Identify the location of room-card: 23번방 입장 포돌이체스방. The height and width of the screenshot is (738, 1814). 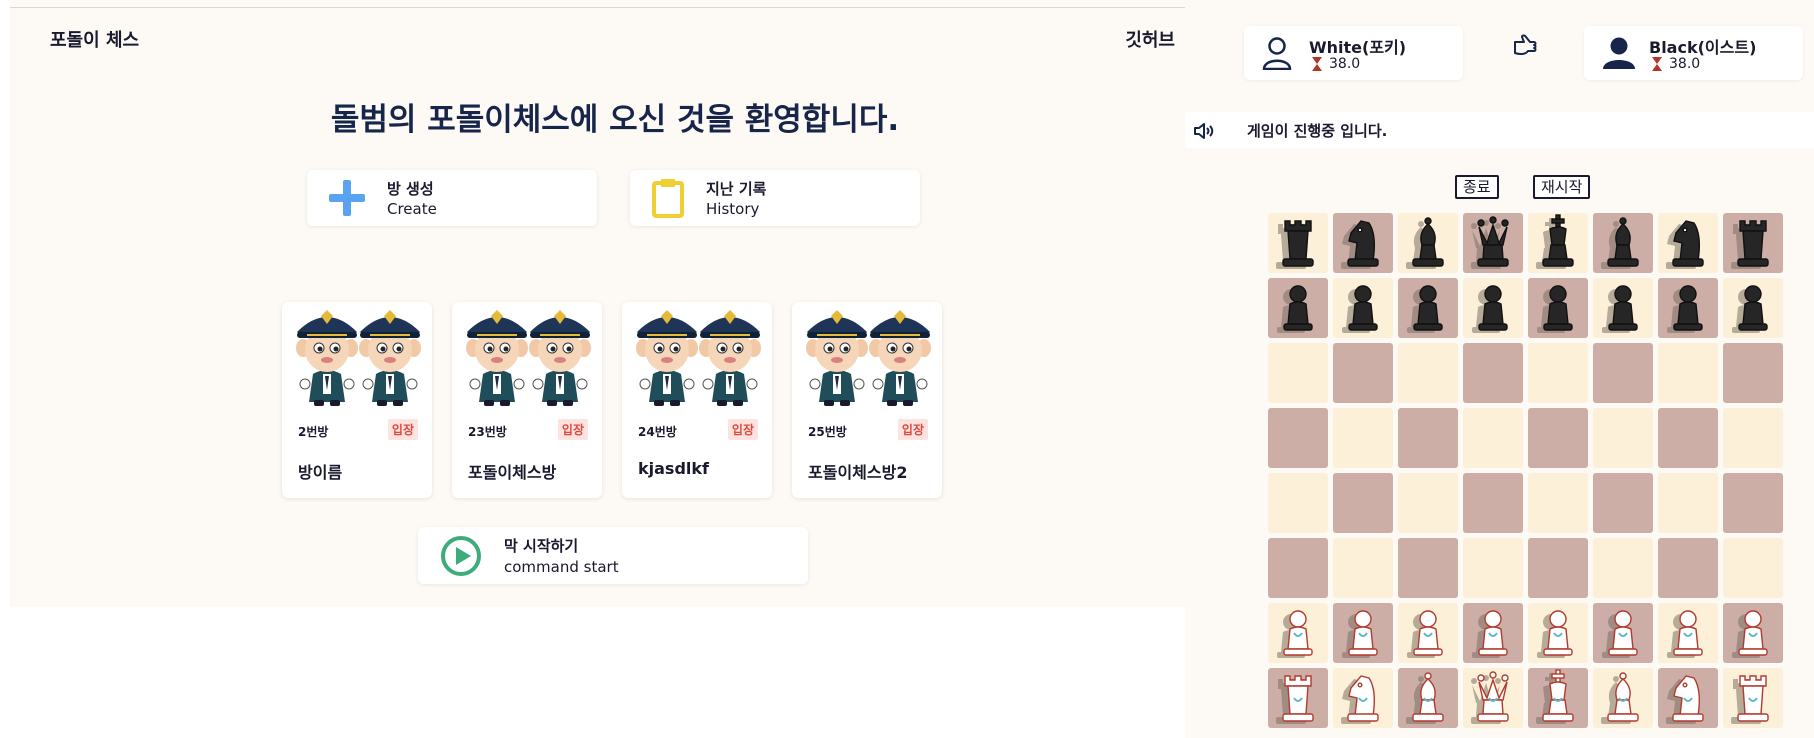
(527, 400).